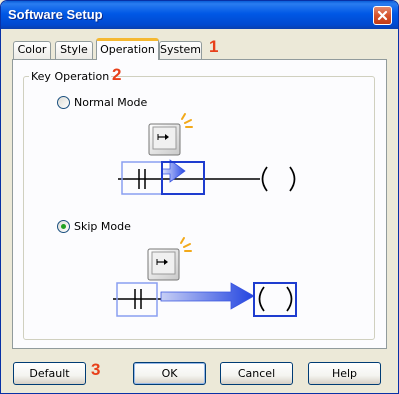  Describe the element at coordinates (117, 74) in the screenshot. I see `callout-2: 2` at that location.